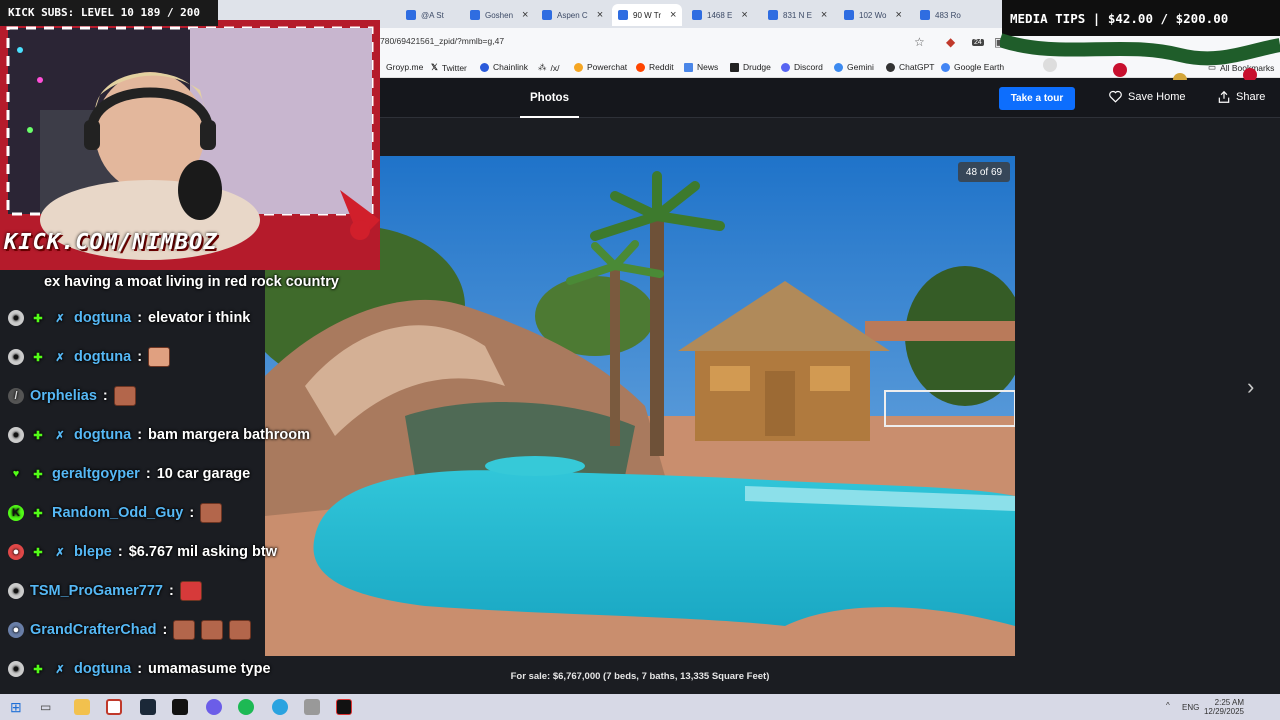 The width and height of the screenshot is (1280, 720). Describe the element at coordinates (1224, 96) in the screenshot. I see `share-icon` at that location.